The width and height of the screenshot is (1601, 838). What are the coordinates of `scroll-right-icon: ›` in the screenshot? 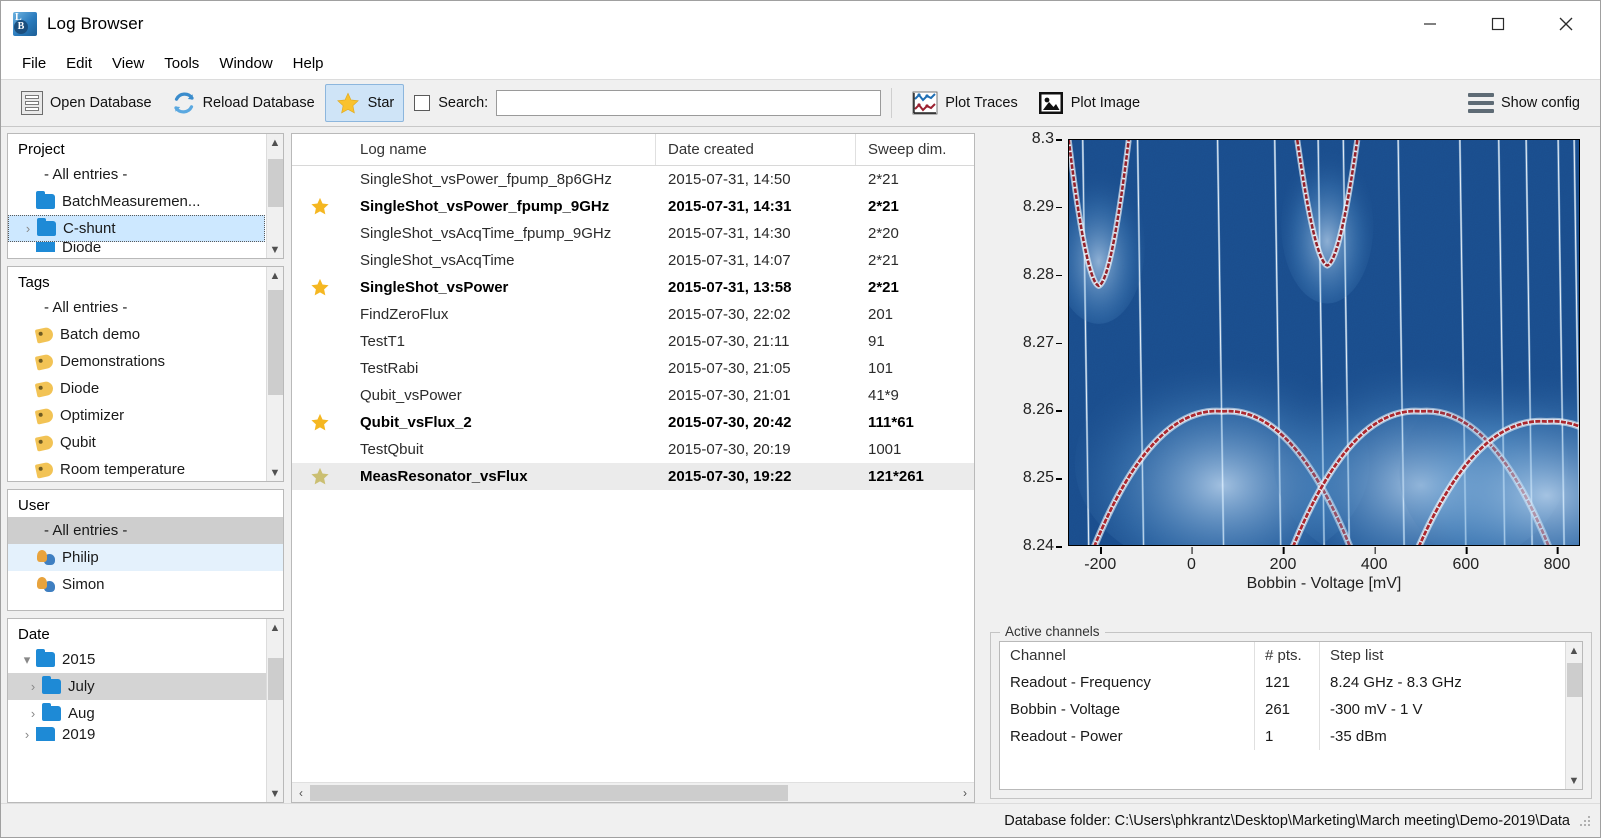 It's located at (965, 793).